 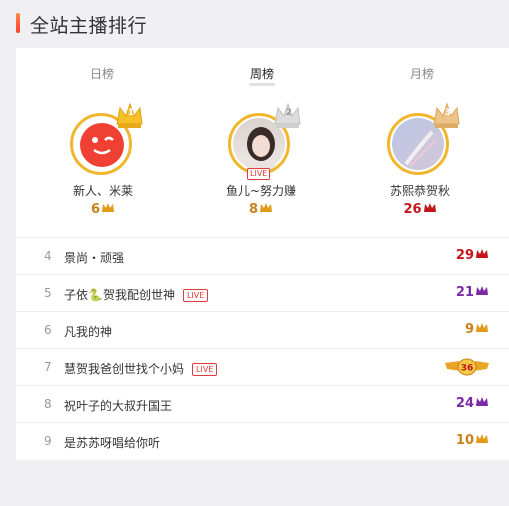 I want to click on podium-item-3: 3 苏熙恭贺秋 26, so click(x=420, y=159).